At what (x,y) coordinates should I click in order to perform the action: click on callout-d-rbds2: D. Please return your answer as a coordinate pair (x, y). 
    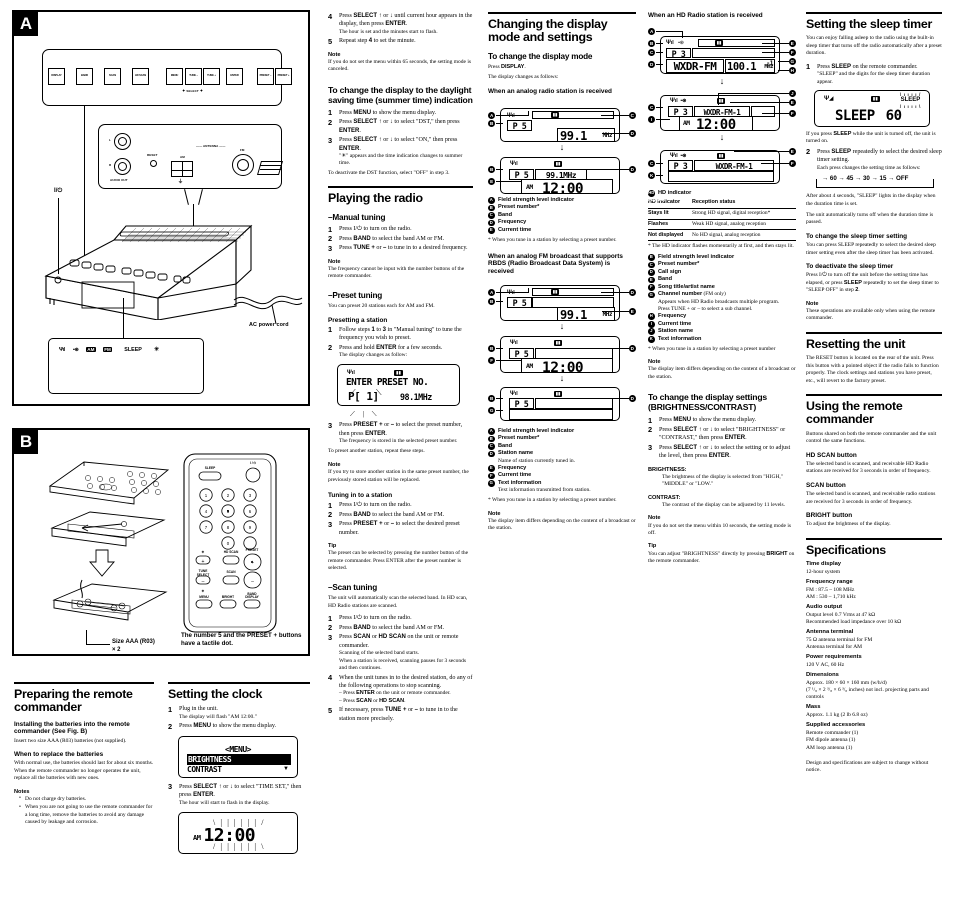
    Looking at the image, I should click on (632, 348).